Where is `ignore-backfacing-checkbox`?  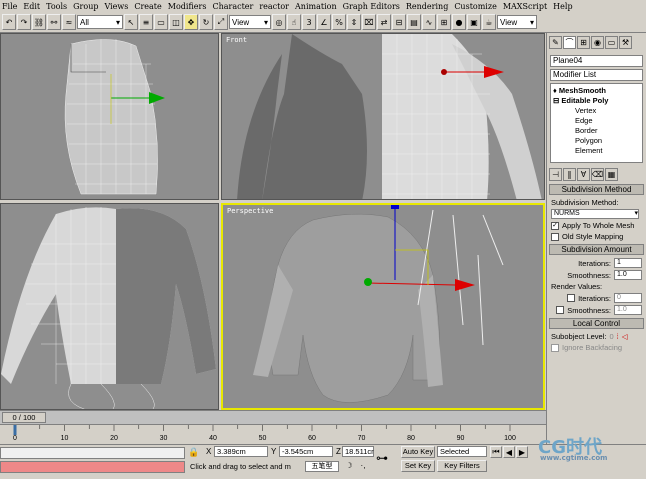 ignore-backfacing-checkbox is located at coordinates (555, 347).